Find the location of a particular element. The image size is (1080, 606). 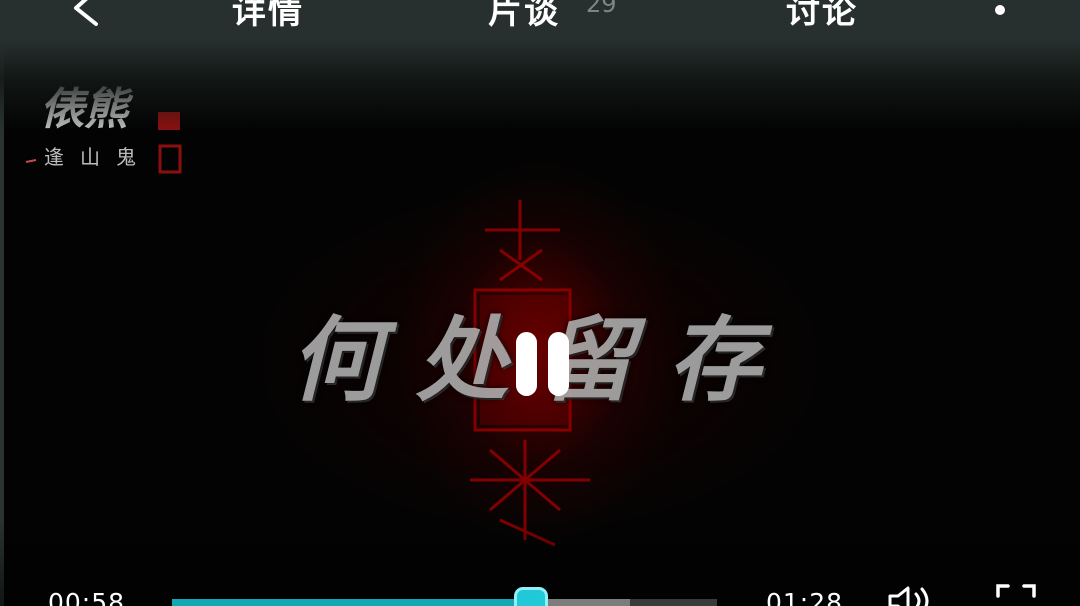

current-time: 00:58 is located at coordinates (87, 597).